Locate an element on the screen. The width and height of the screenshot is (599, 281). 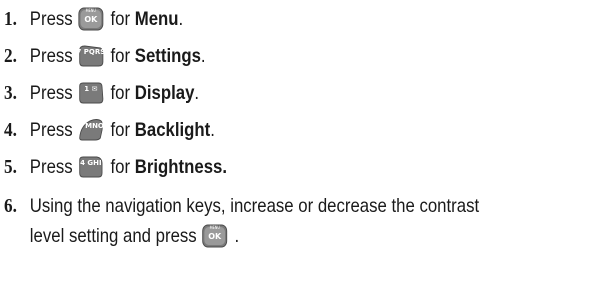
step-2: 2. Press 7 PQRS for Settings. is located at coordinates (257, 56).